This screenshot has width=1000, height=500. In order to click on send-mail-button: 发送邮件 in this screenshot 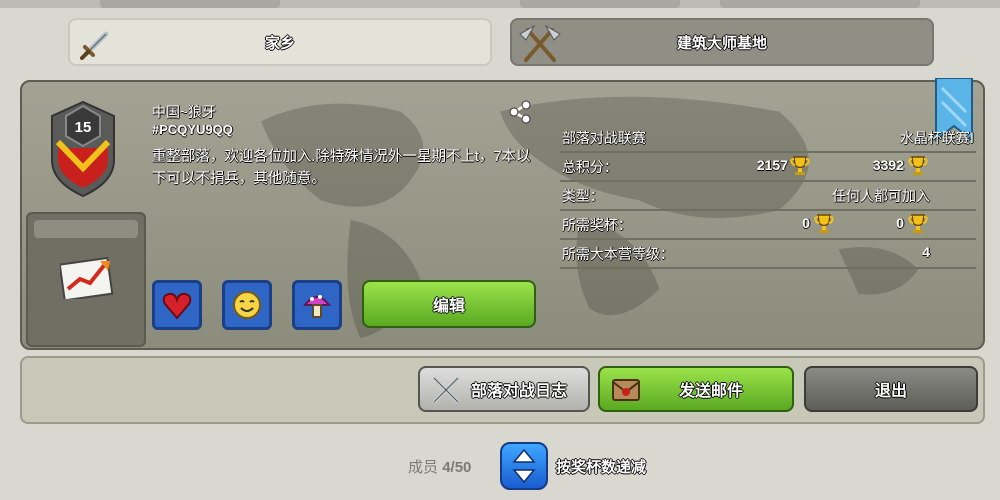, I will do `click(696, 389)`.